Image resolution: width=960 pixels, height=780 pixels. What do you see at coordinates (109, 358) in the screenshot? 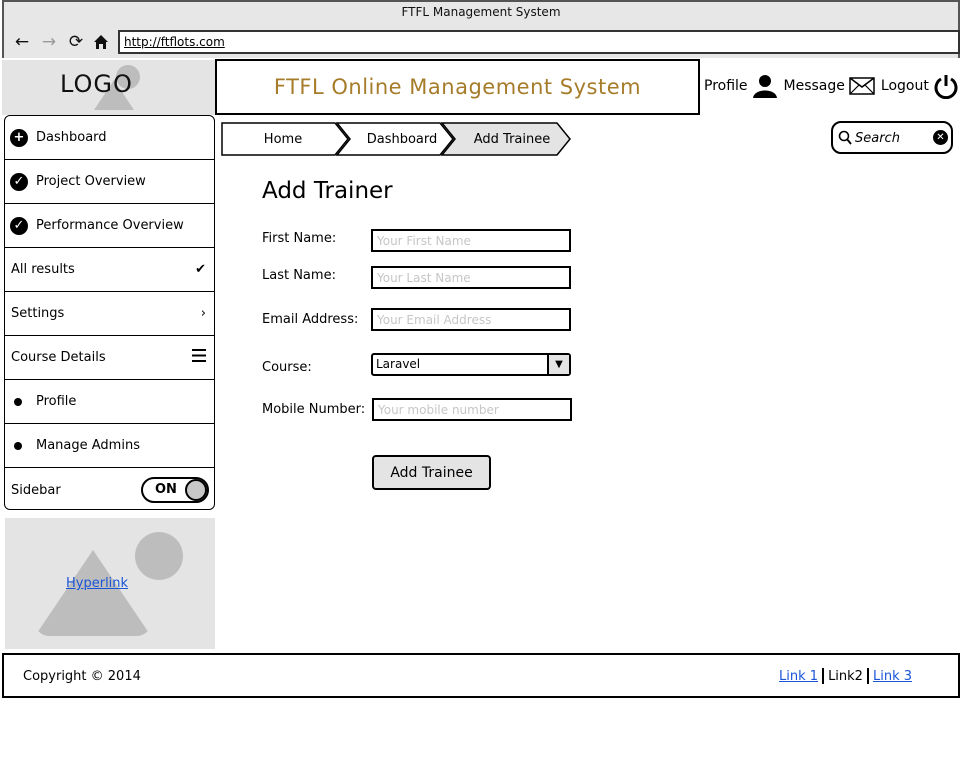
I see `sidebar-item-course-details: Course Details` at bounding box center [109, 358].